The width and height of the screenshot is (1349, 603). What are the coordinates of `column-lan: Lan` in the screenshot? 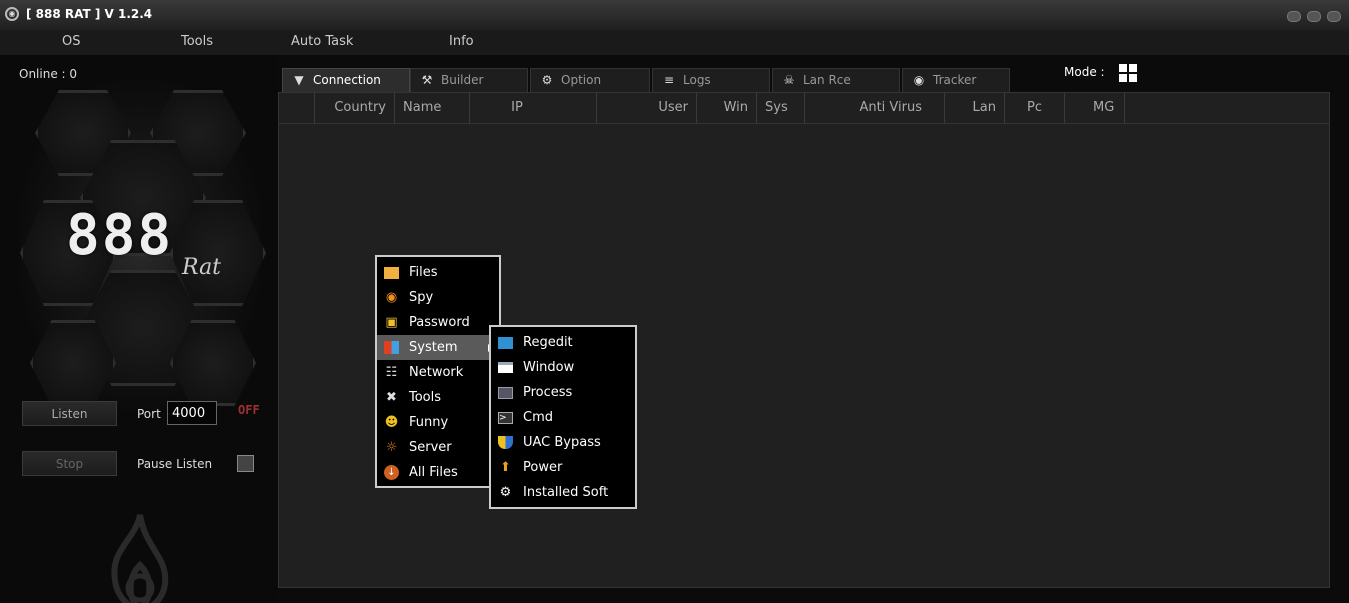 It's located at (975, 108).